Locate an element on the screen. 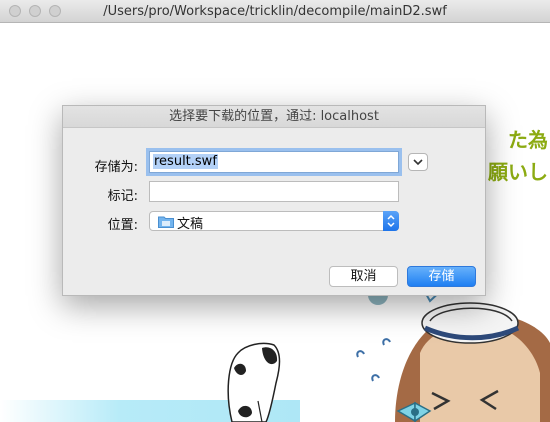 Image resolution: width=550 pixels, height=422 pixels. tags-field is located at coordinates (274, 191).